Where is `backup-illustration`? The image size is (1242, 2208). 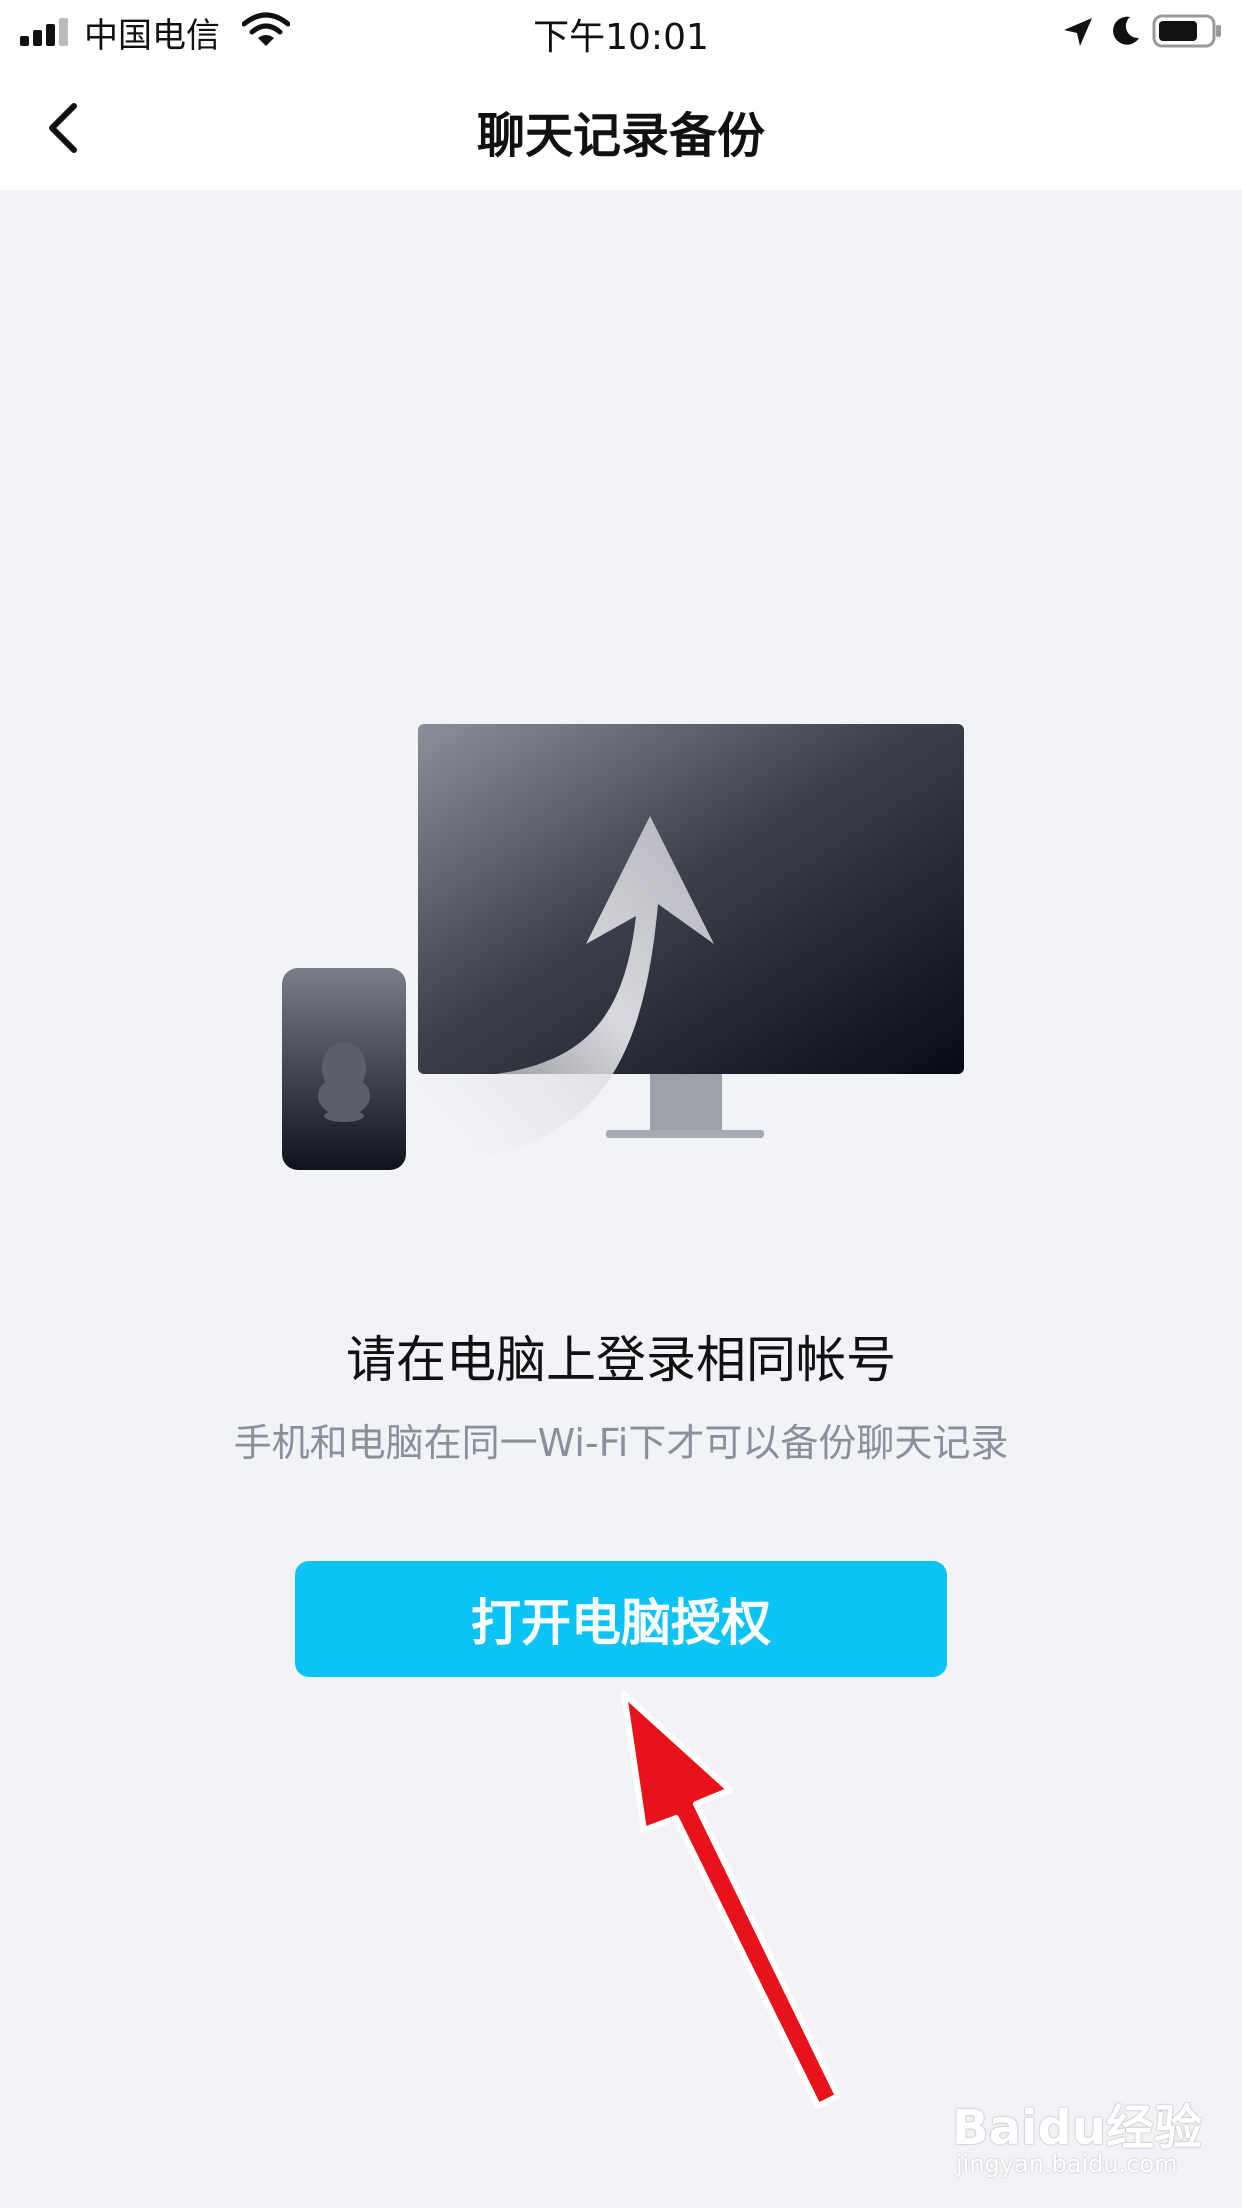
backup-illustration is located at coordinates (623, 947).